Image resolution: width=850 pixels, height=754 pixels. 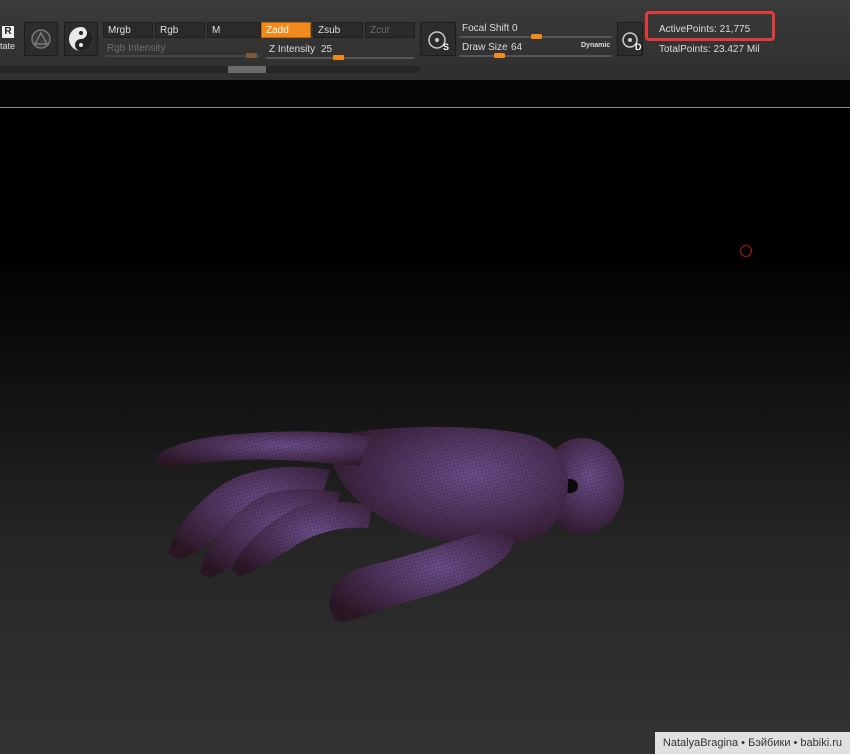 I want to click on hand-mesh-model, so click(x=389, y=524).